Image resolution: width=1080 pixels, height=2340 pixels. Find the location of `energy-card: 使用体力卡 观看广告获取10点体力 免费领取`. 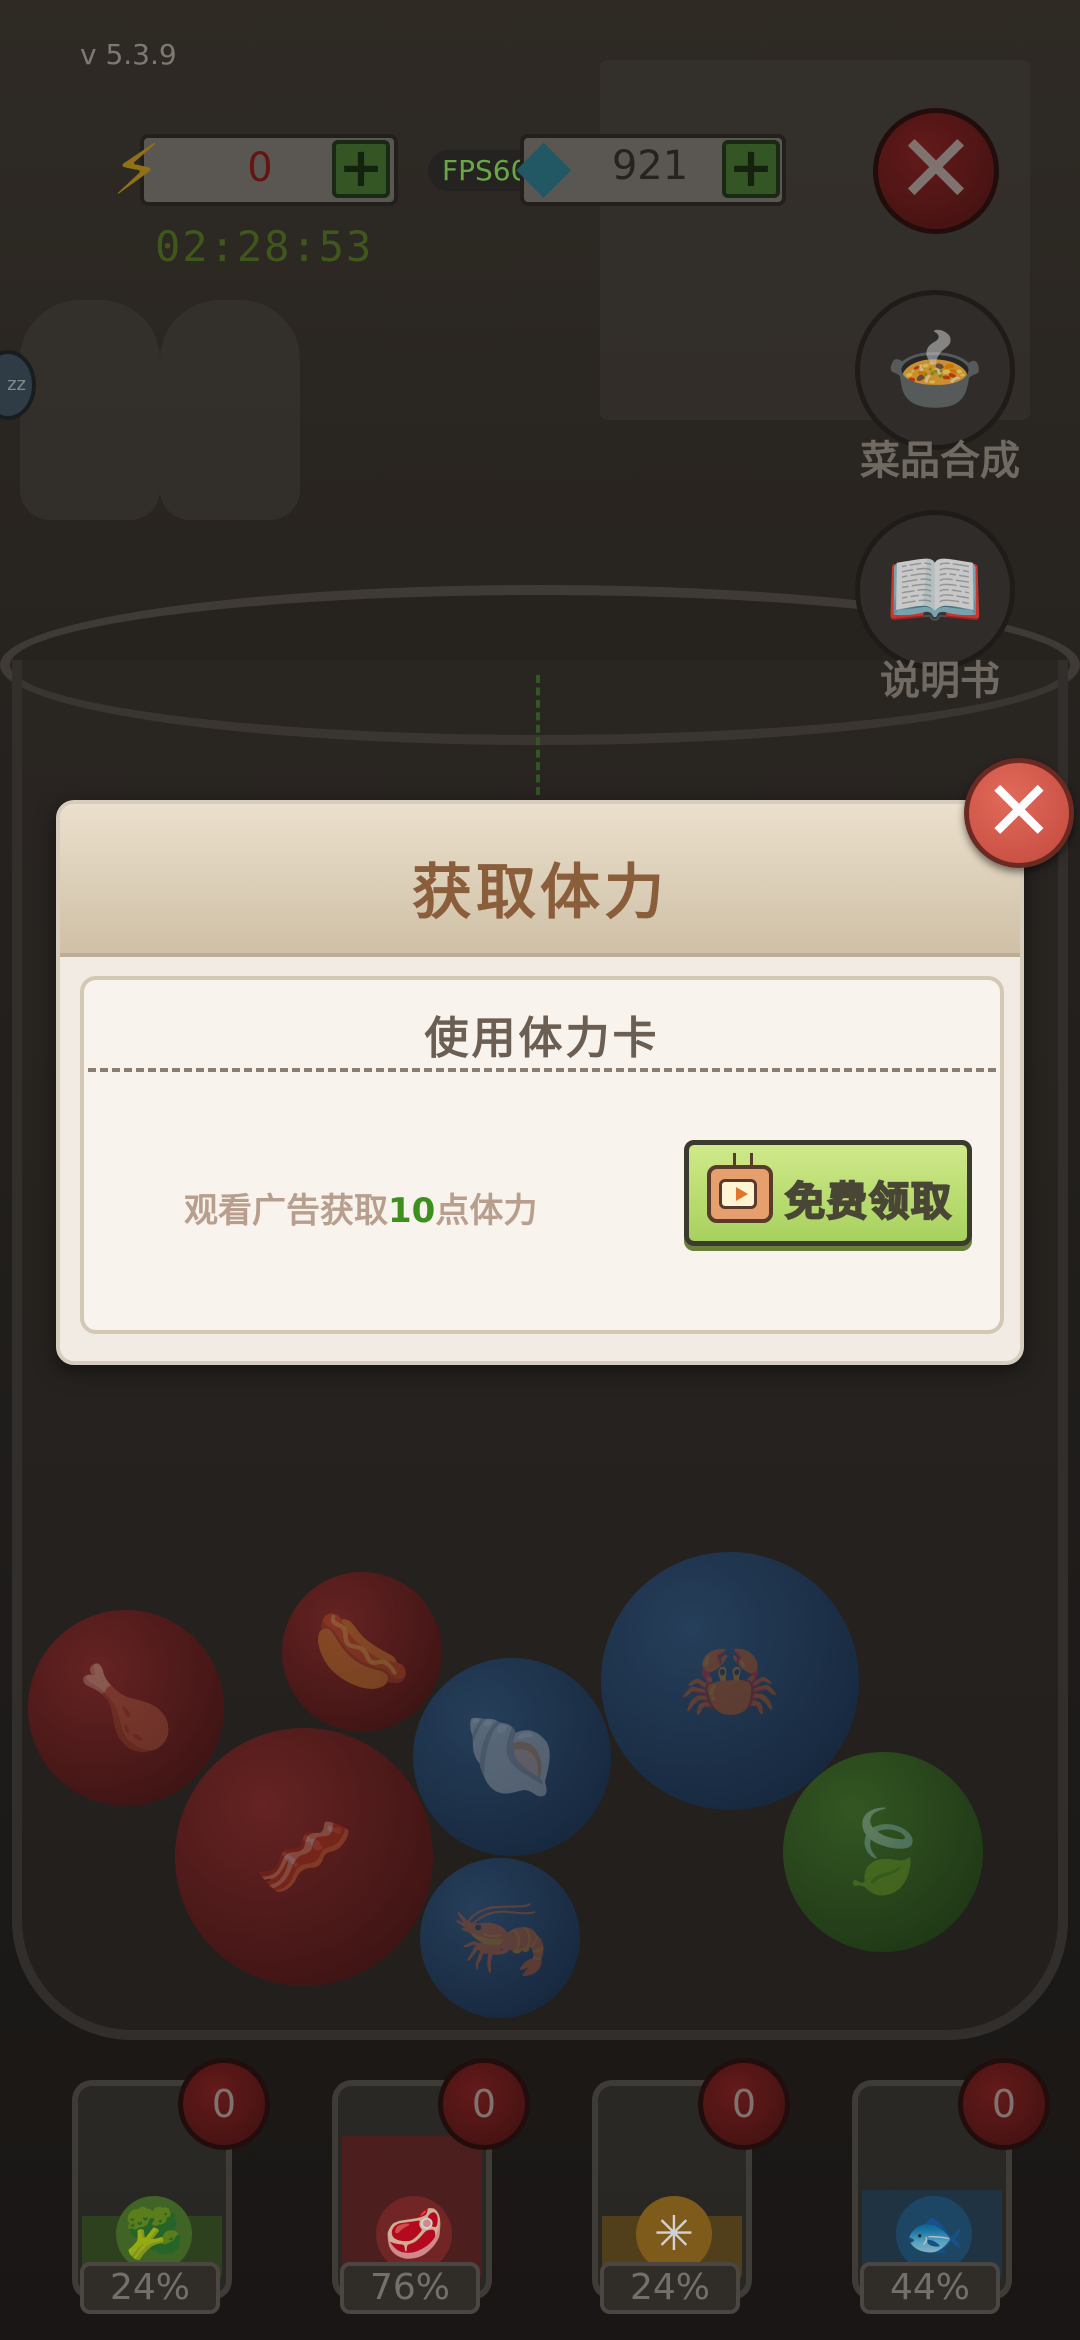

energy-card: 使用体力卡 观看广告获取10点体力 免费领取 is located at coordinates (542, 1155).